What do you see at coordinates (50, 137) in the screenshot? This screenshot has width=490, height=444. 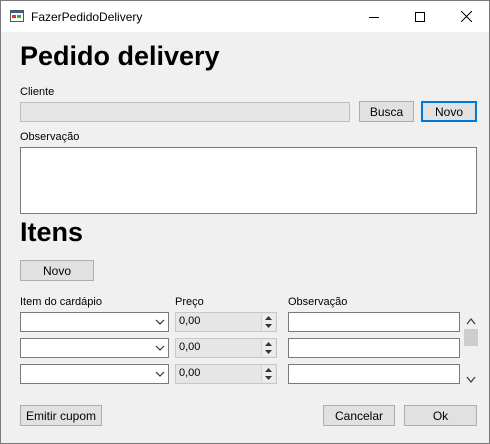 I see `observacao-label: Observação` at bounding box center [50, 137].